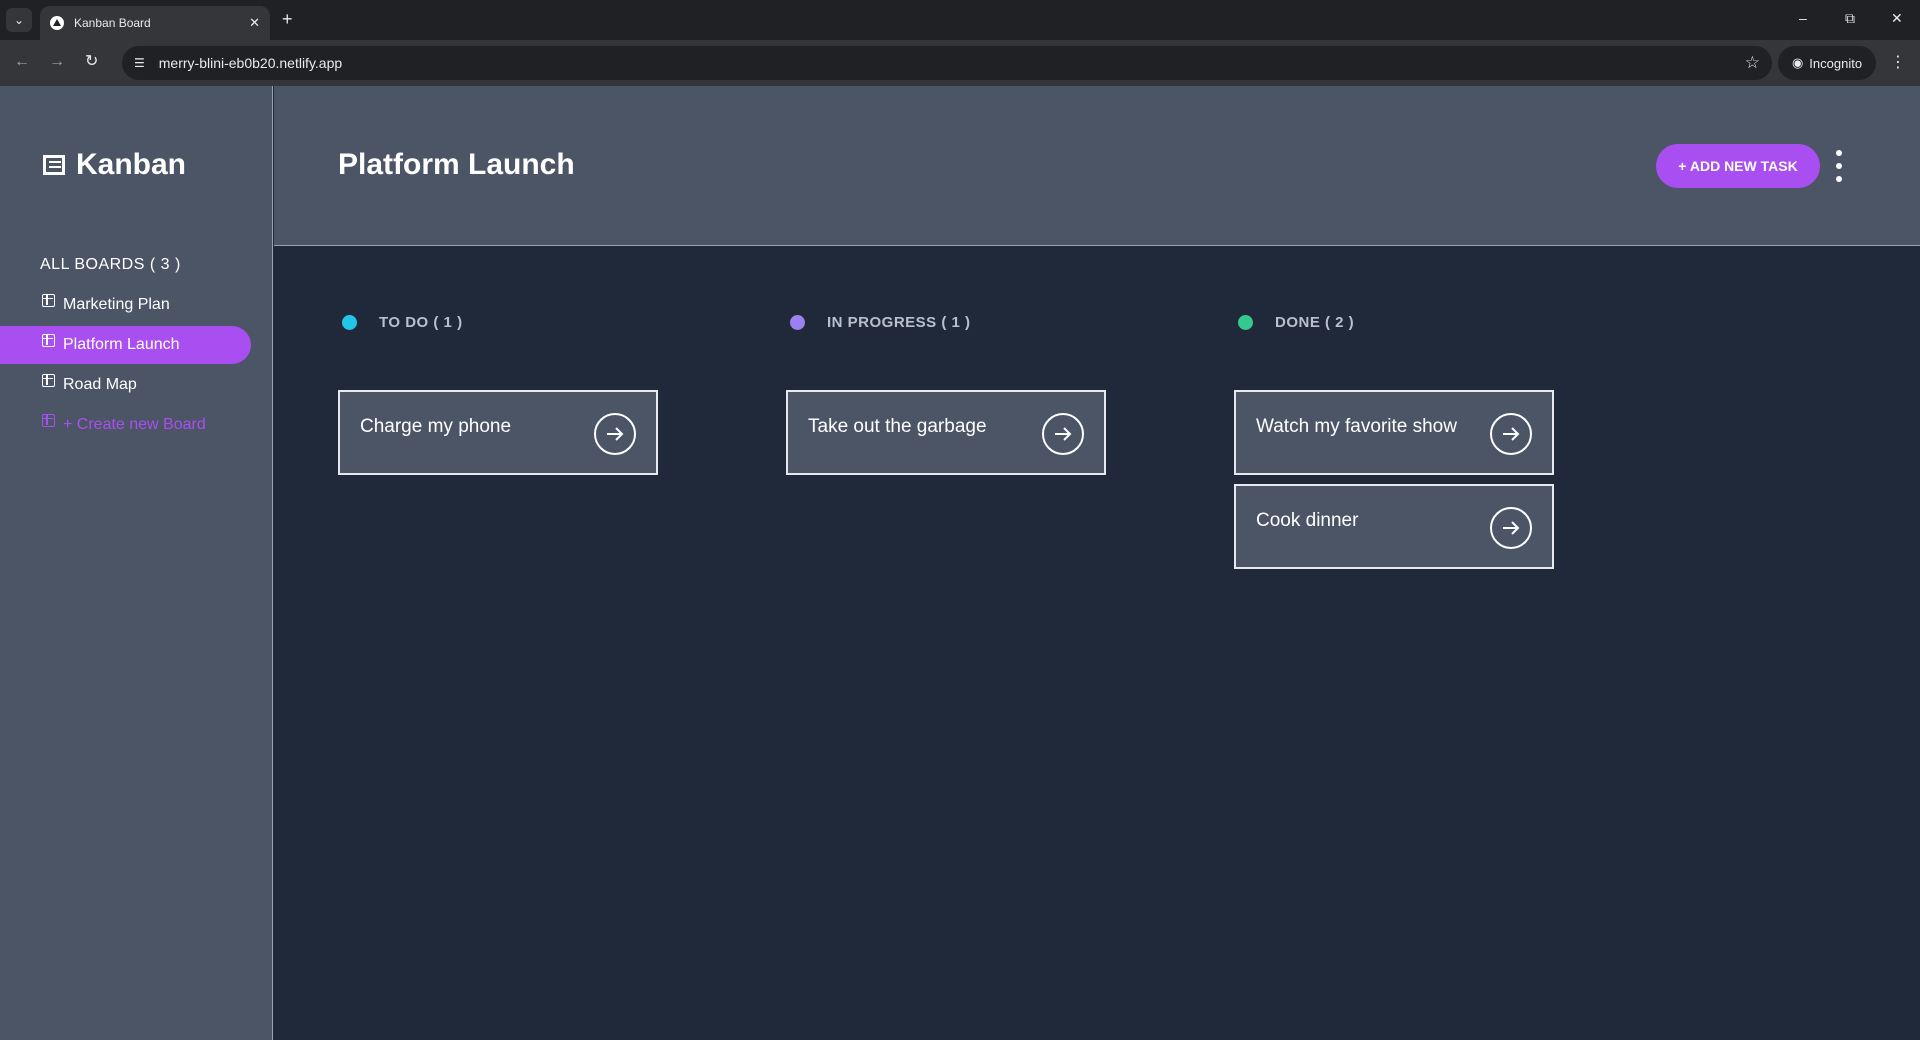 Image resolution: width=1920 pixels, height=1040 pixels. I want to click on task-title: Cook dinner, so click(1307, 520).